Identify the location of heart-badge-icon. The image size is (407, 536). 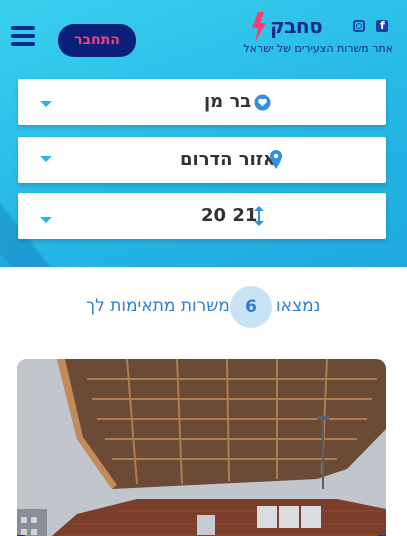
(262, 102).